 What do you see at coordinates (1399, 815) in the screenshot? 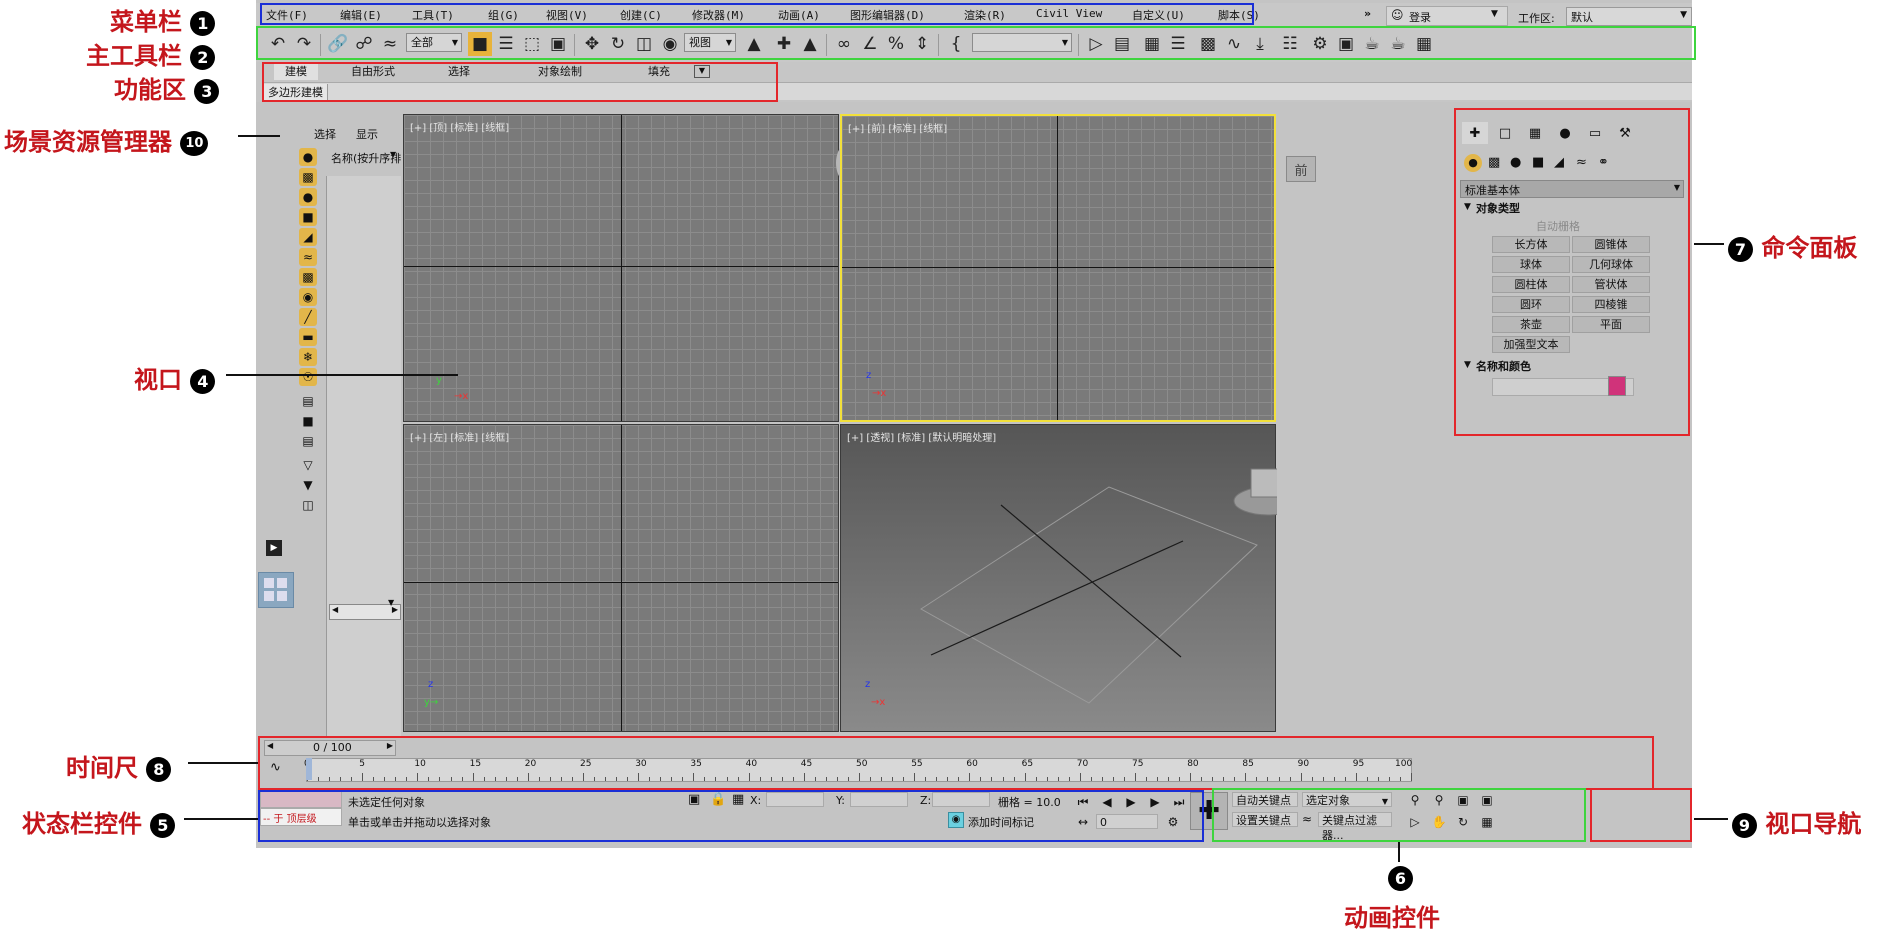
I see `animation-controls-highlight` at bounding box center [1399, 815].